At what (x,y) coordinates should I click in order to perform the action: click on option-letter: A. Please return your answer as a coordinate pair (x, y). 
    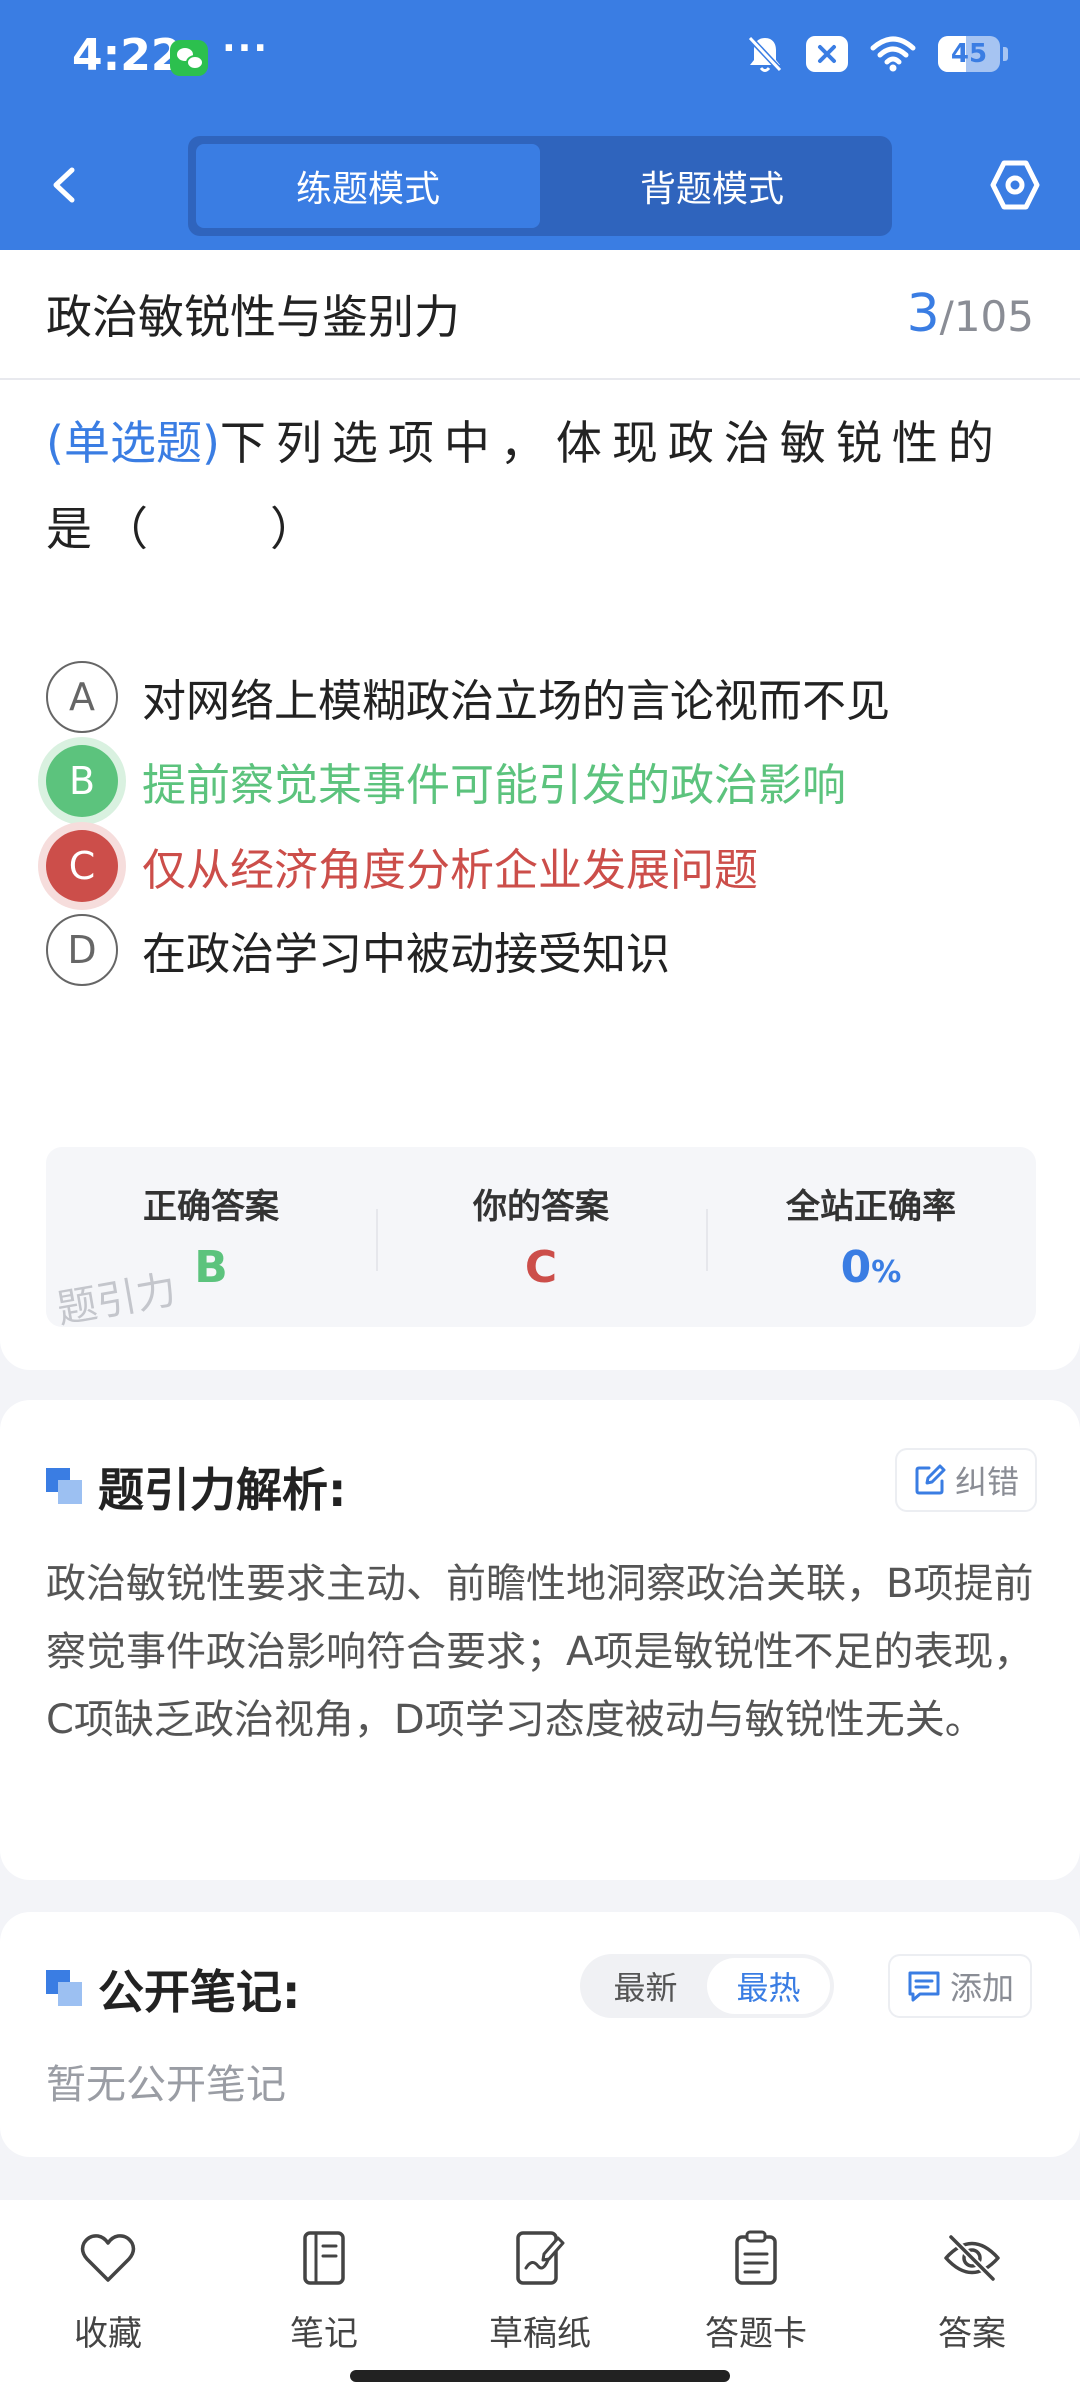
    Looking at the image, I should click on (82, 697).